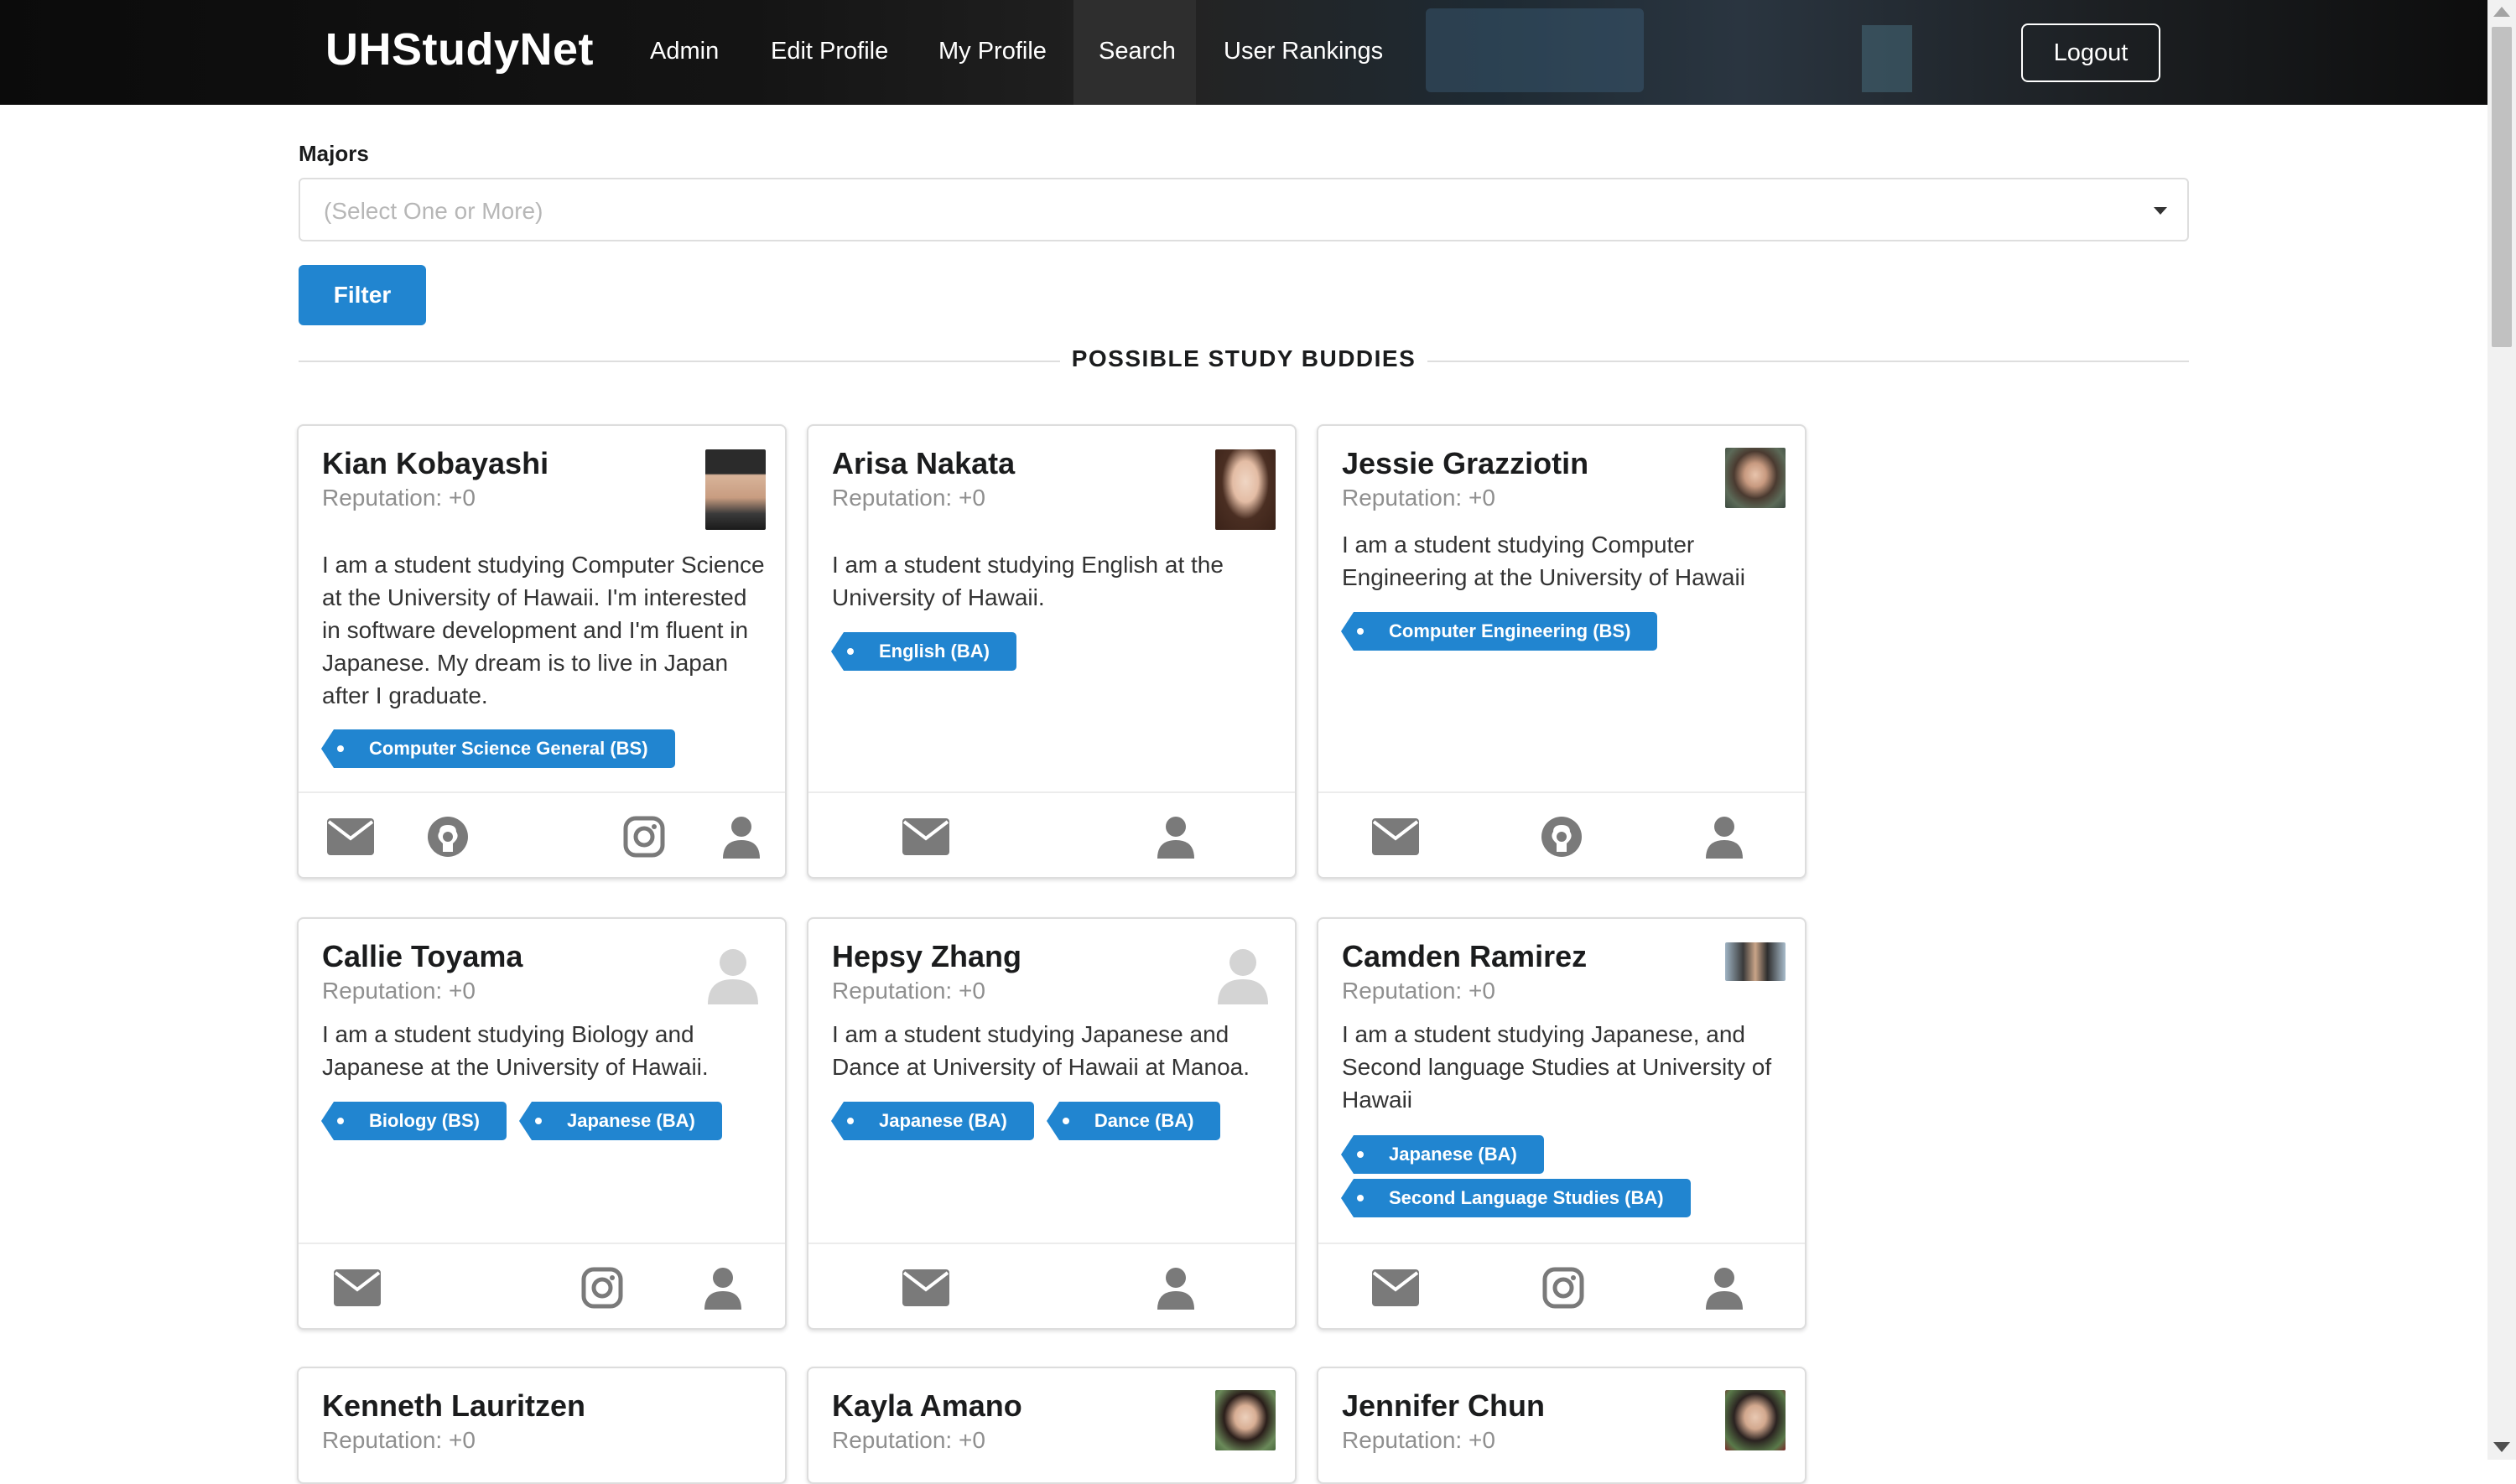 This screenshot has width=2516, height=1484. Describe the element at coordinates (2501, 1447) in the screenshot. I see `scroll-down-arrow-icon` at that location.